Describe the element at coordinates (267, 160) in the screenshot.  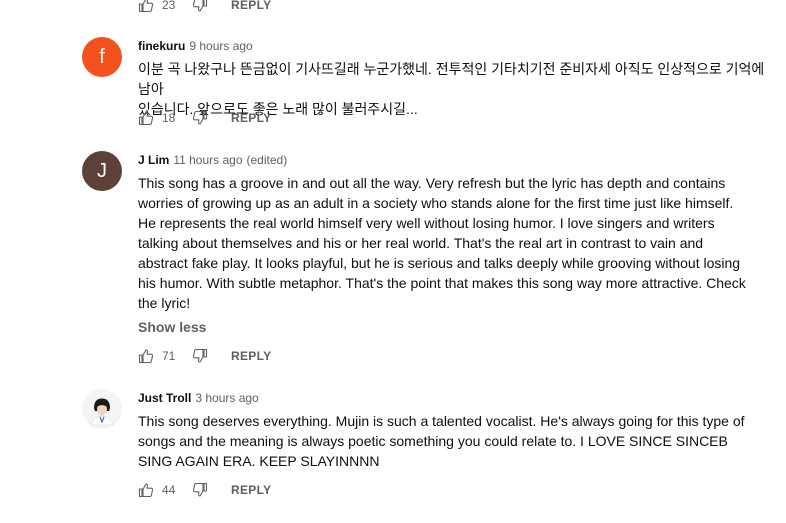
I see `edited-label: (edited)` at that location.